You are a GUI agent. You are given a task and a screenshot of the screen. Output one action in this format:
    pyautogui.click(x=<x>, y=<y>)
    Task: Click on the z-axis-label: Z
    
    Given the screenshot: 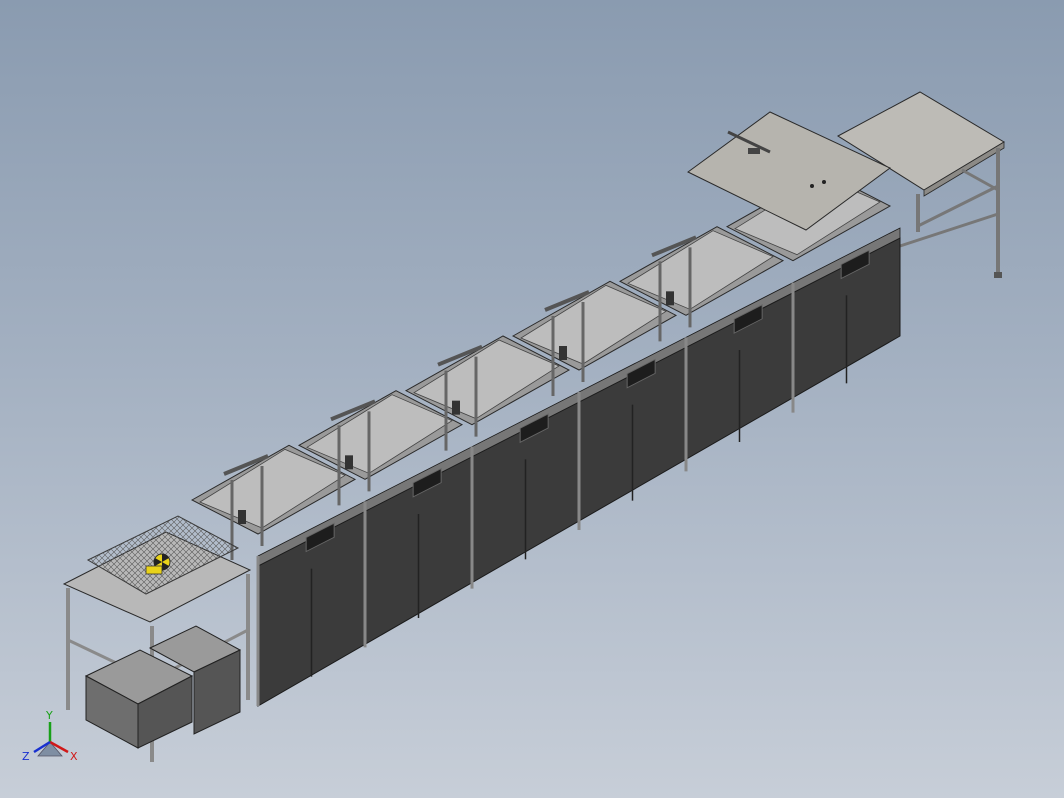 What is the action you would take?
    pyautogui.click(x=26, y=756)
    